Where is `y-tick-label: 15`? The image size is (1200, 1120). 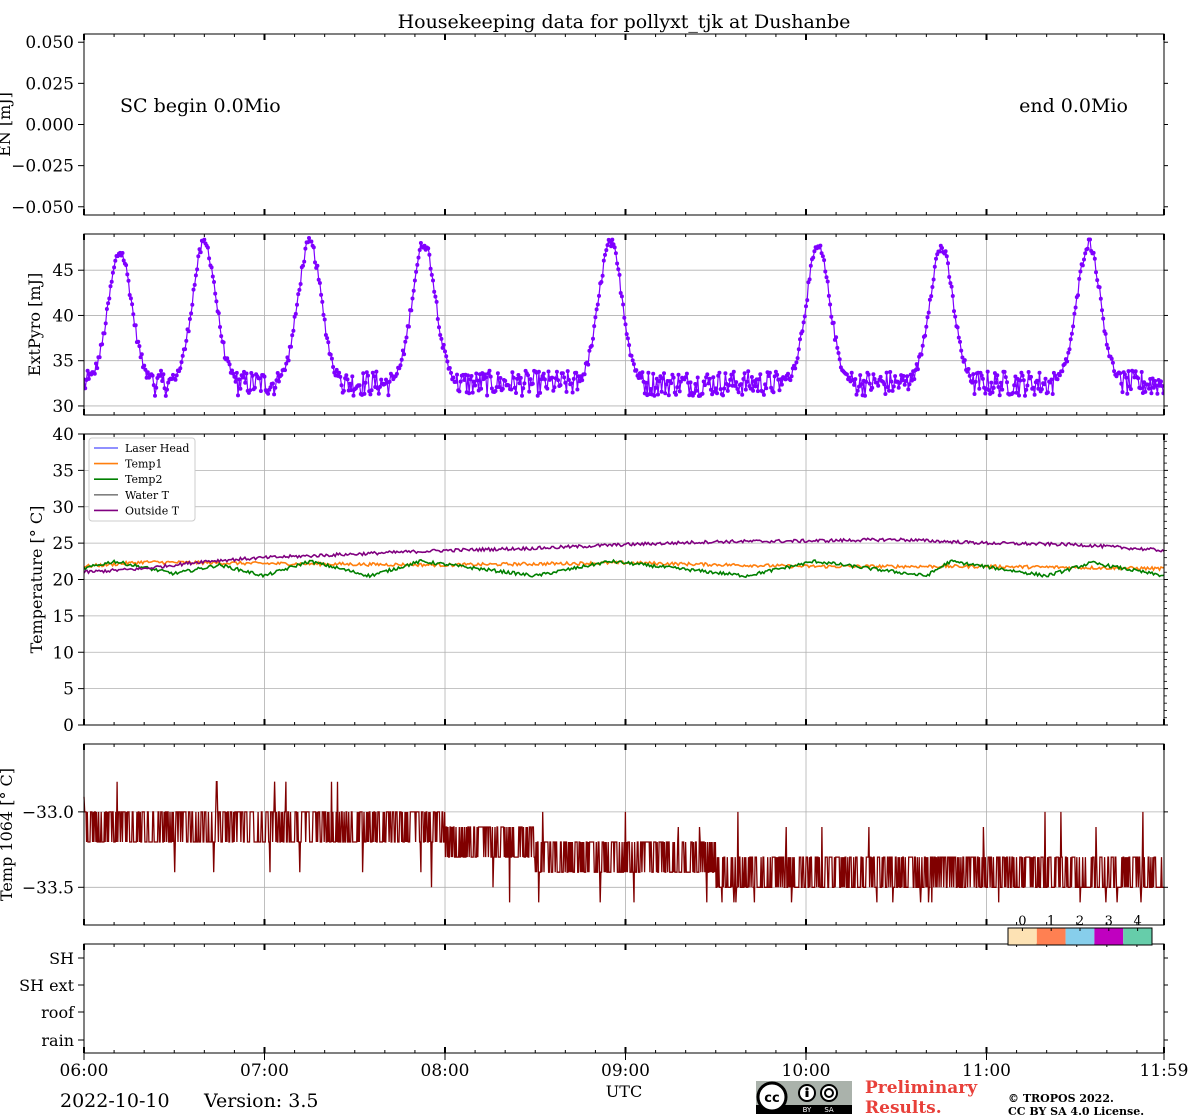 y-tick-label: 15 is located at coordinates (63, 617).